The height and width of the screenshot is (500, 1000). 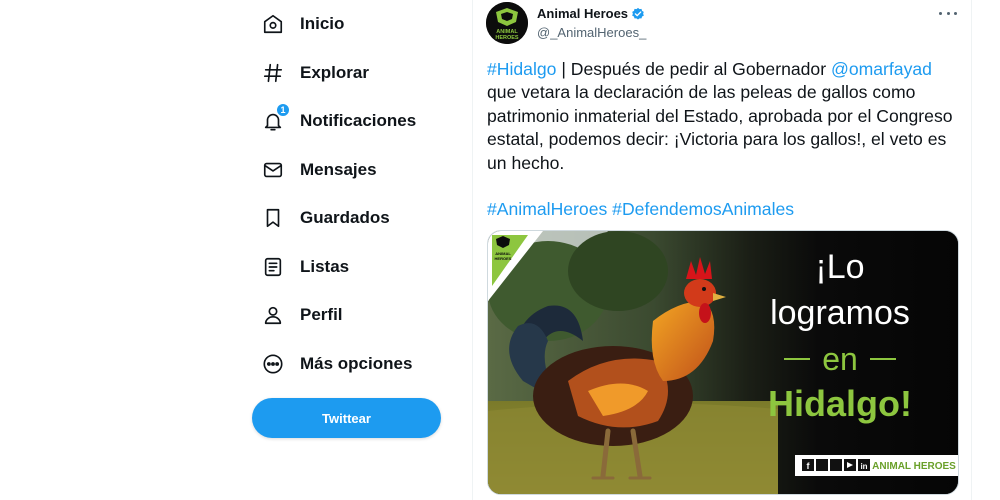 What do you see at coordinates (275, 118) in the screenshot?
I see `bell-icon: 1` at bounding box center [275, 118].